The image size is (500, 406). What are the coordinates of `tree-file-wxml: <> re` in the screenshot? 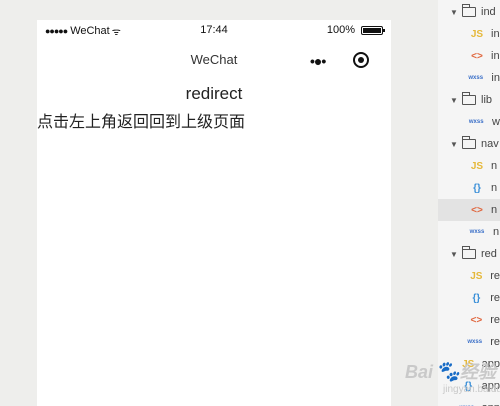 It's located at (469, 320).